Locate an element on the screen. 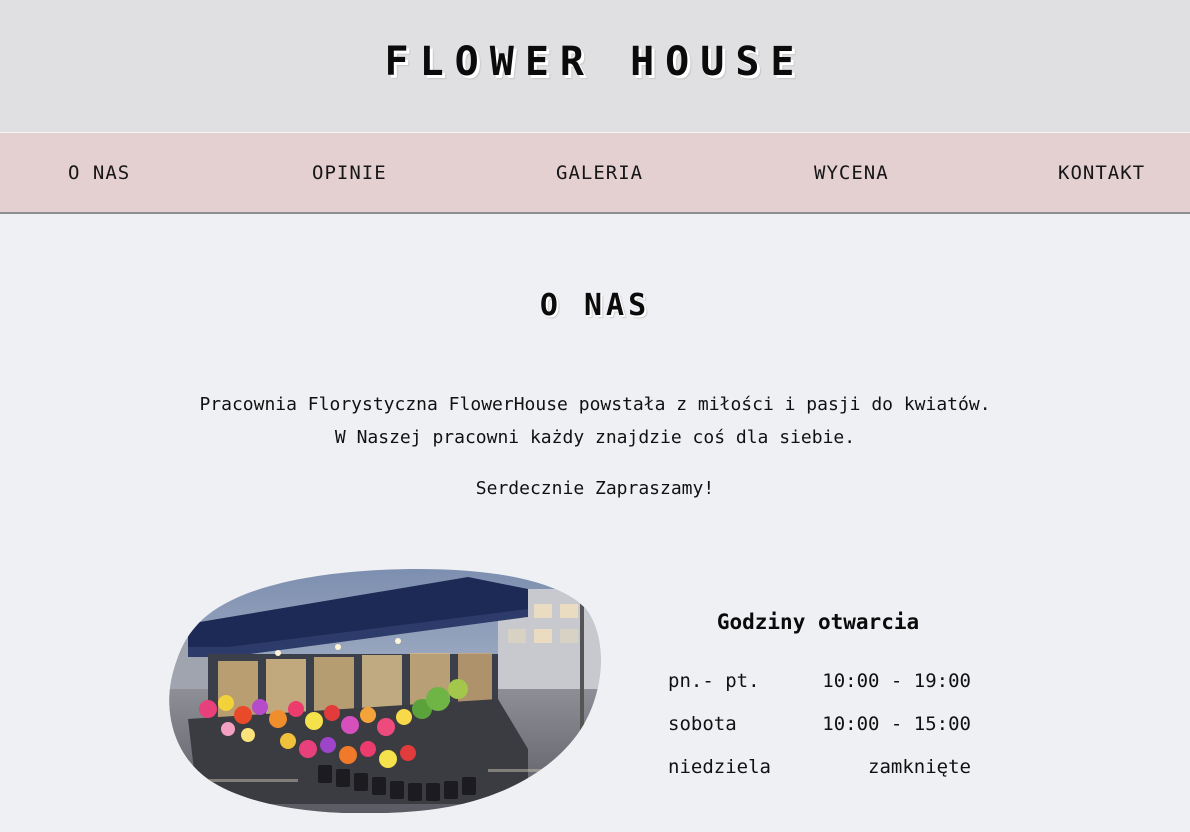 Image resolution: width=1190 pixels, height=832 pixels. invite-text: Serdecznie Zapraszamy! is located at coordinates (595, 488).